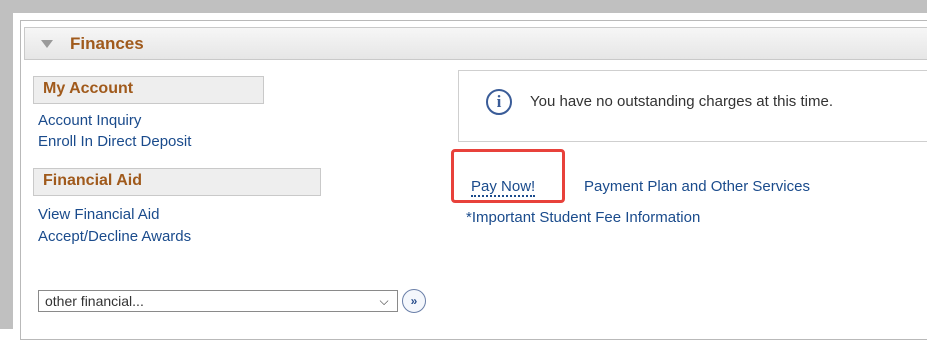 Image resolution: width=927 pixels, height=340 pixels. Describe the element at coordinates (47, 44) in the screenshot. I see `collapse-triangle-icon` at that location.